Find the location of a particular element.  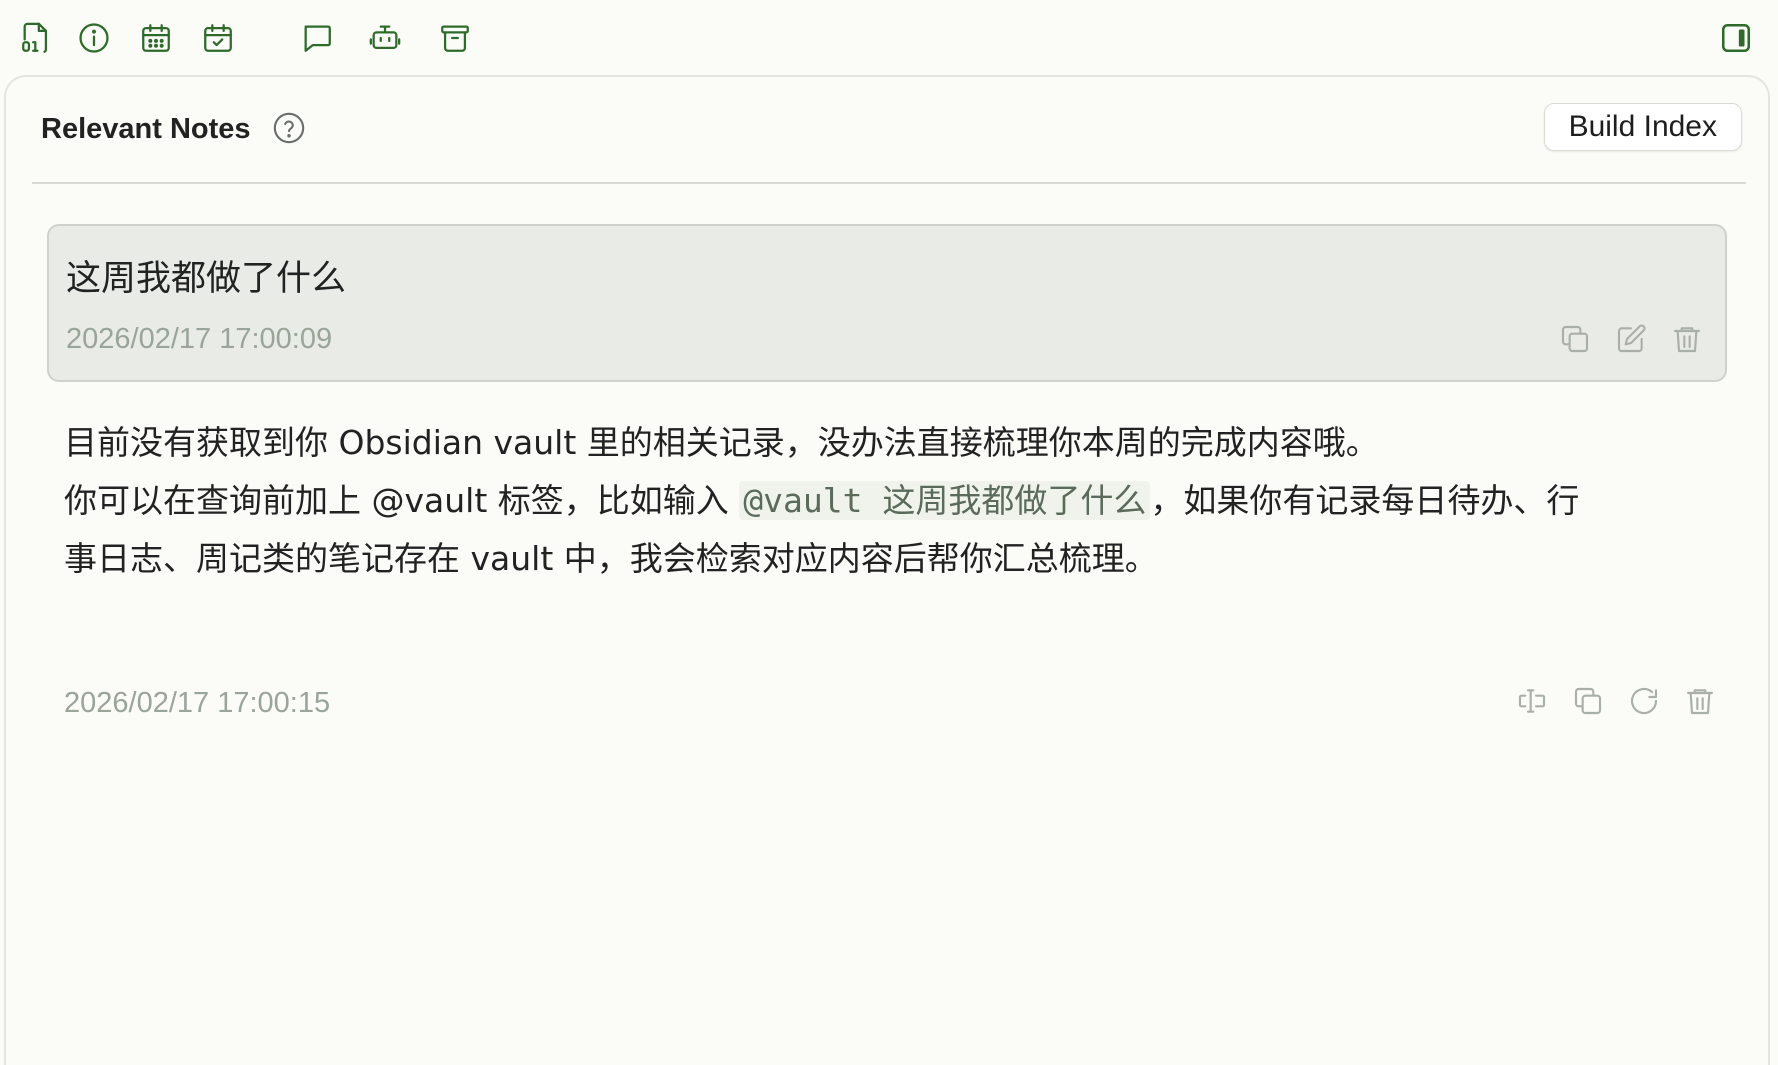

insert-text-icon is located at coordinates (1532, 701).